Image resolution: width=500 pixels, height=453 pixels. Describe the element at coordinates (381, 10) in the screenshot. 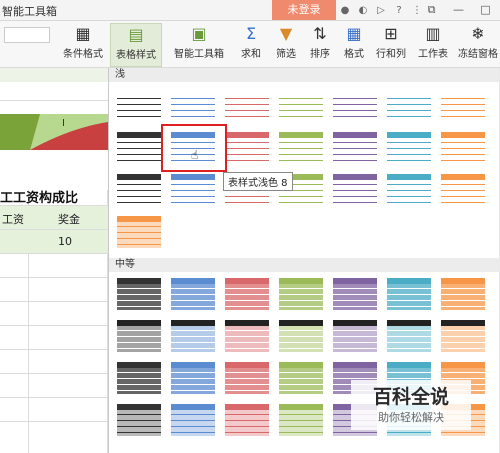

I see `share-icon: ▷` at that location.